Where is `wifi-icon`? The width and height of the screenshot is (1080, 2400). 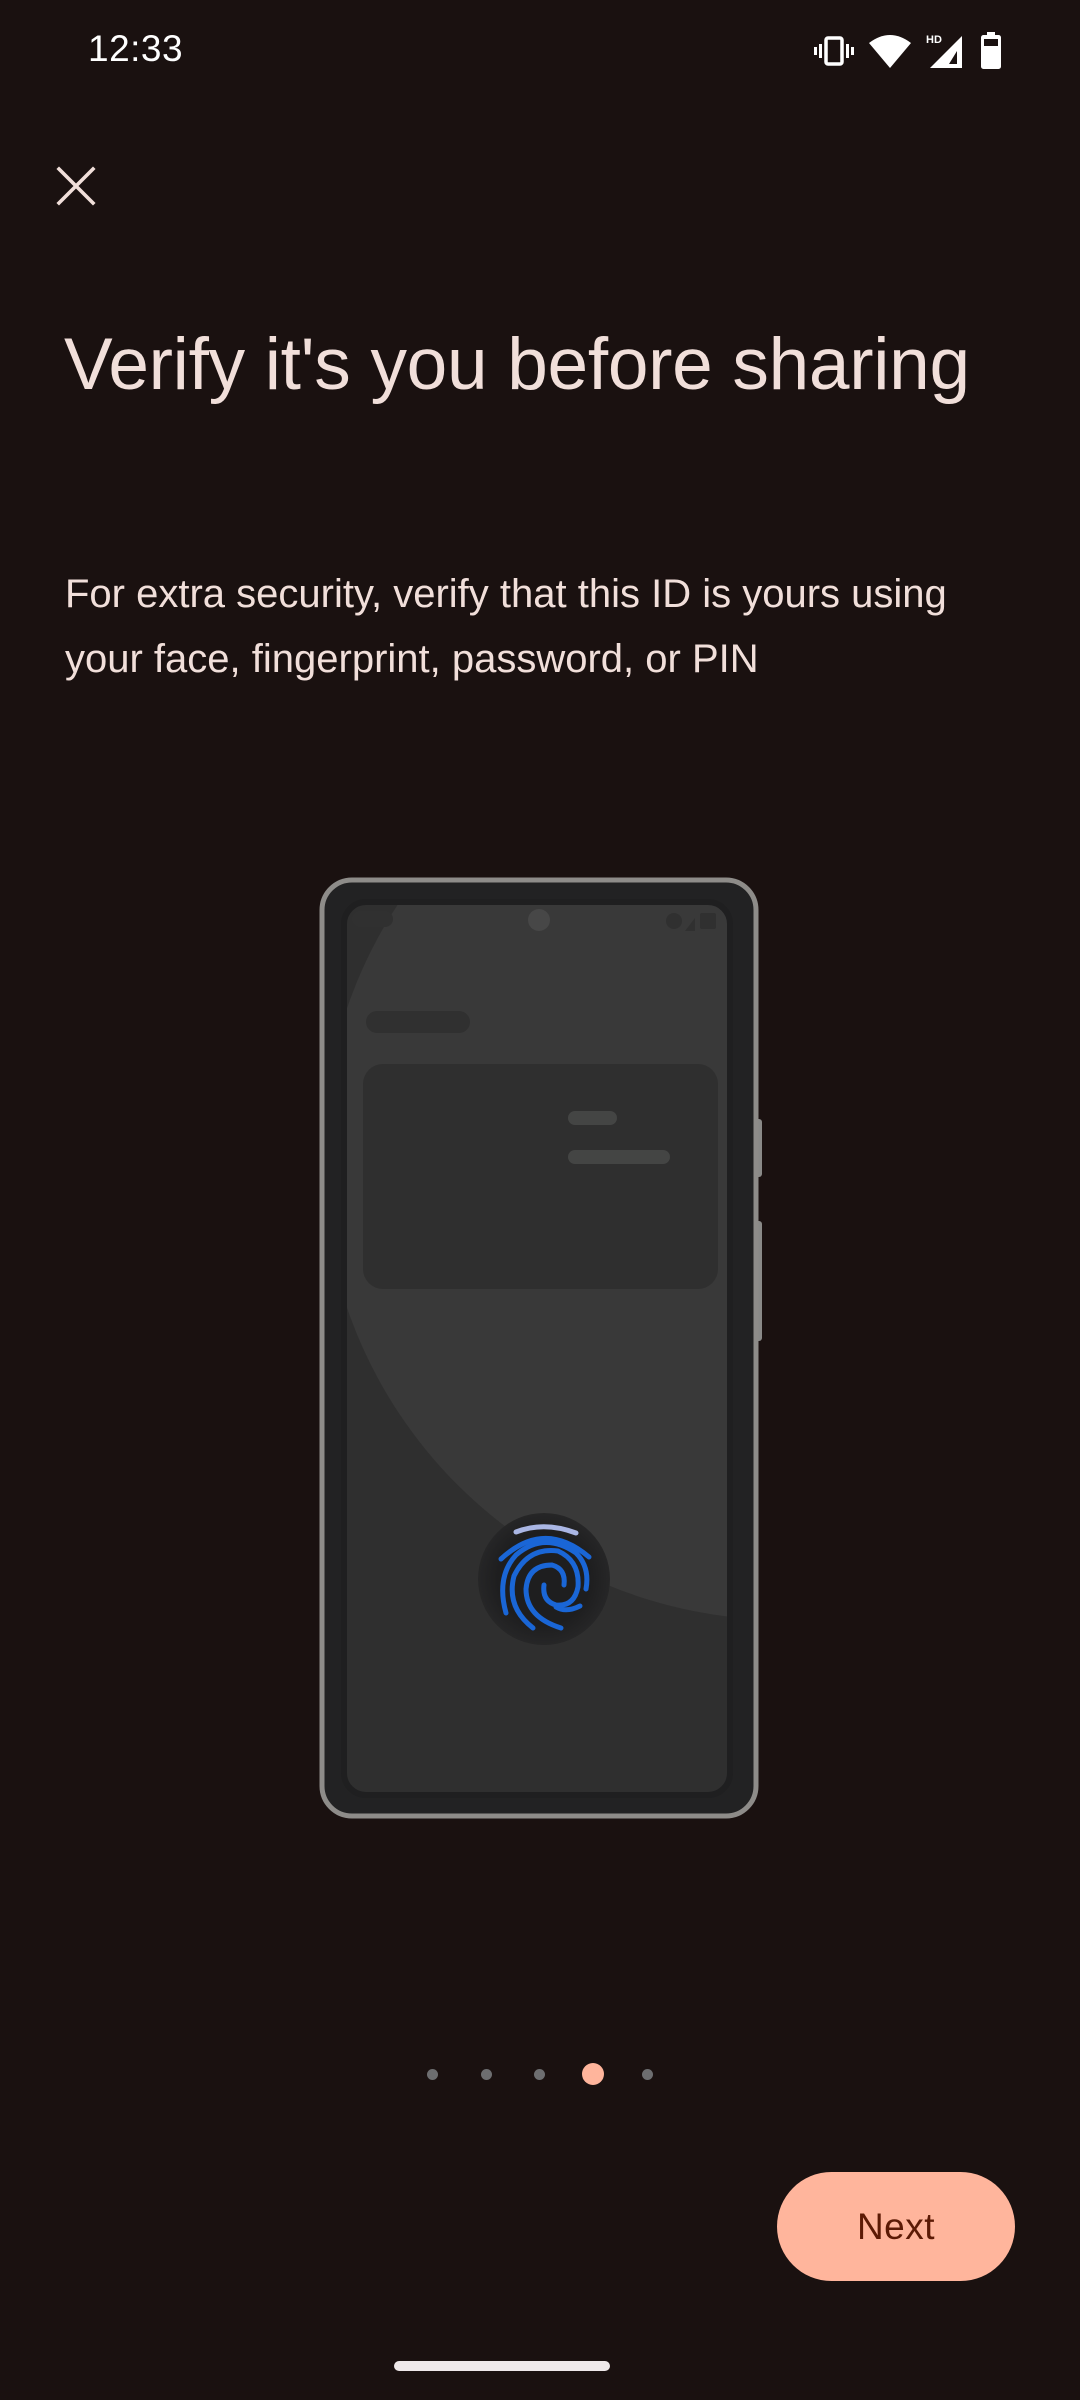
wifi-icon is located at coordinates (890, 51).